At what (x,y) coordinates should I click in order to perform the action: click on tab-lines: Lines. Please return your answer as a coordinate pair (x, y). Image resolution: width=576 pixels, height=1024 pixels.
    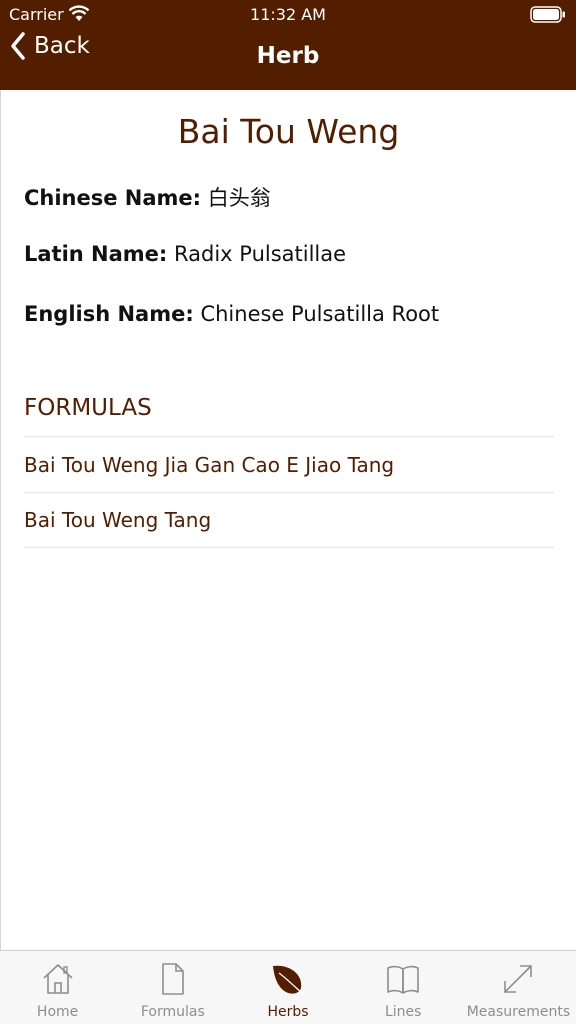
    Looking at the image, I should click on (403, 987).